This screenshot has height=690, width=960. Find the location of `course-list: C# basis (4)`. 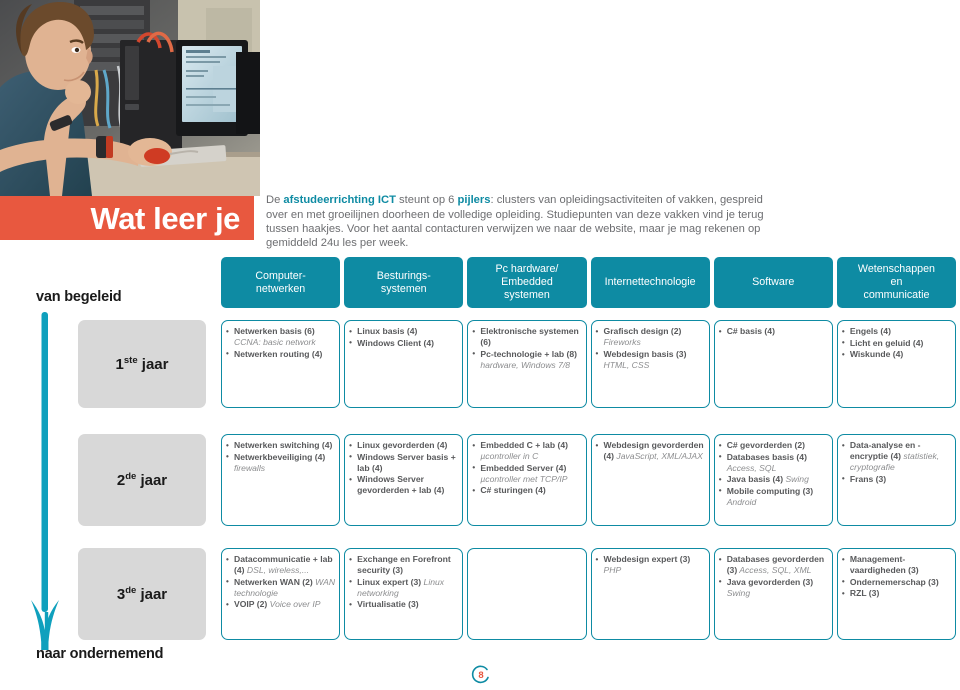

course-list: C# basis (4) is located at coordinates (773, 331).